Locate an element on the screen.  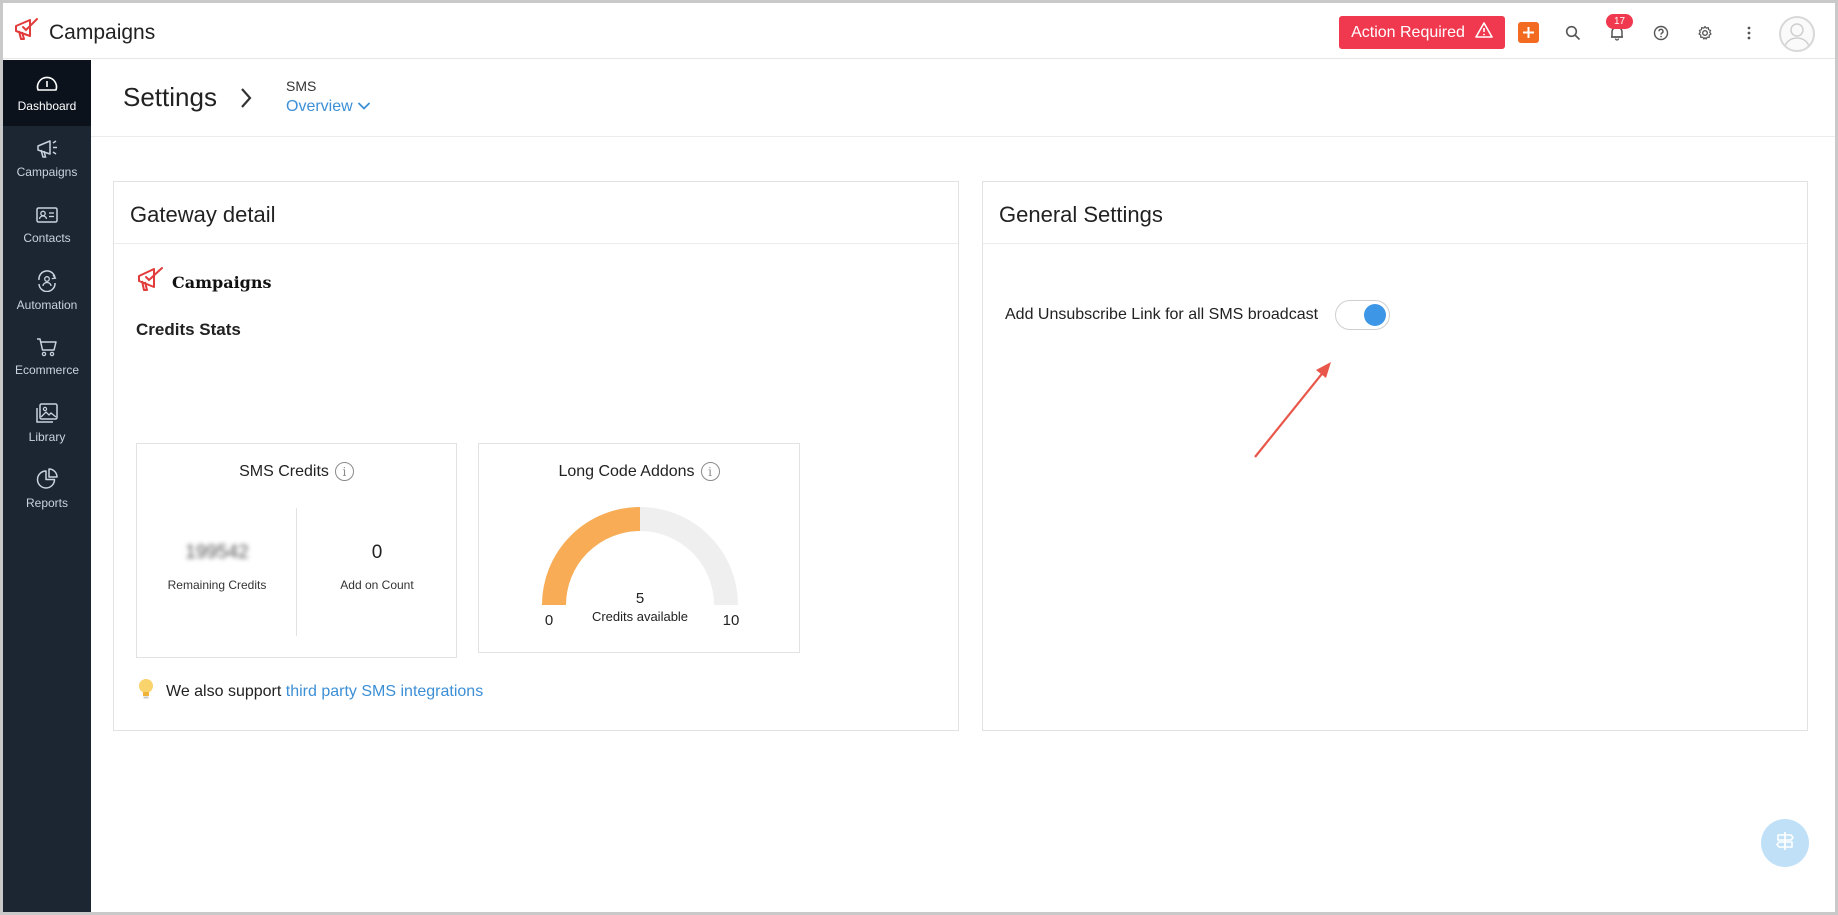
user-avatar is located at coordinates (1797, 34).